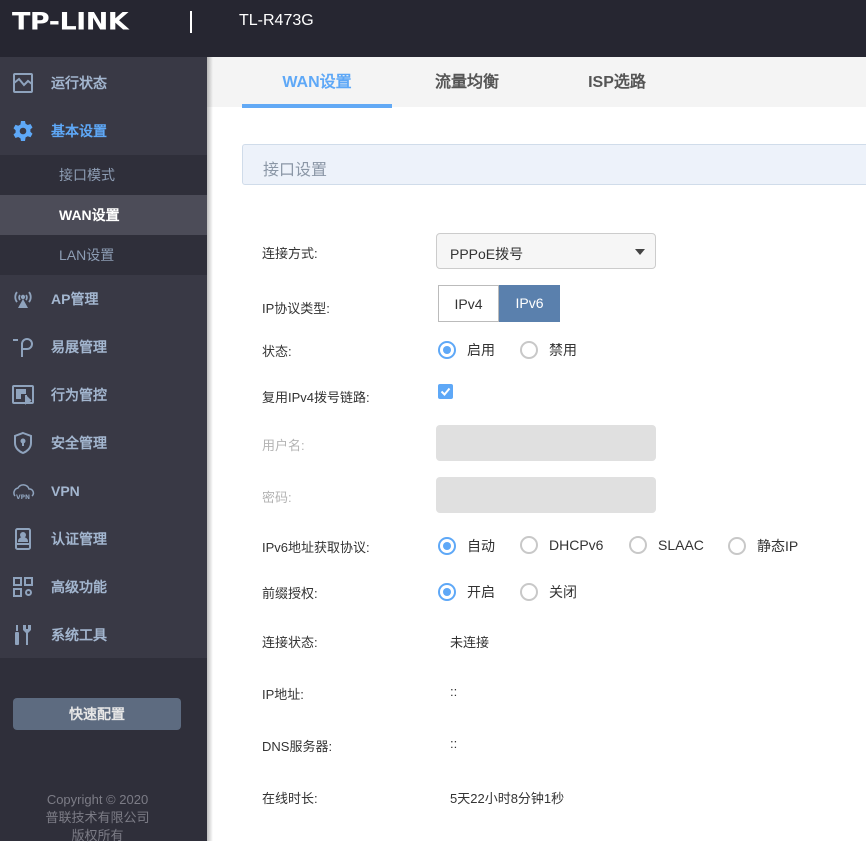  Describe the element at coordinates (276, 20) in the screenshot. I see `device-model: TL-R473G` at that location.